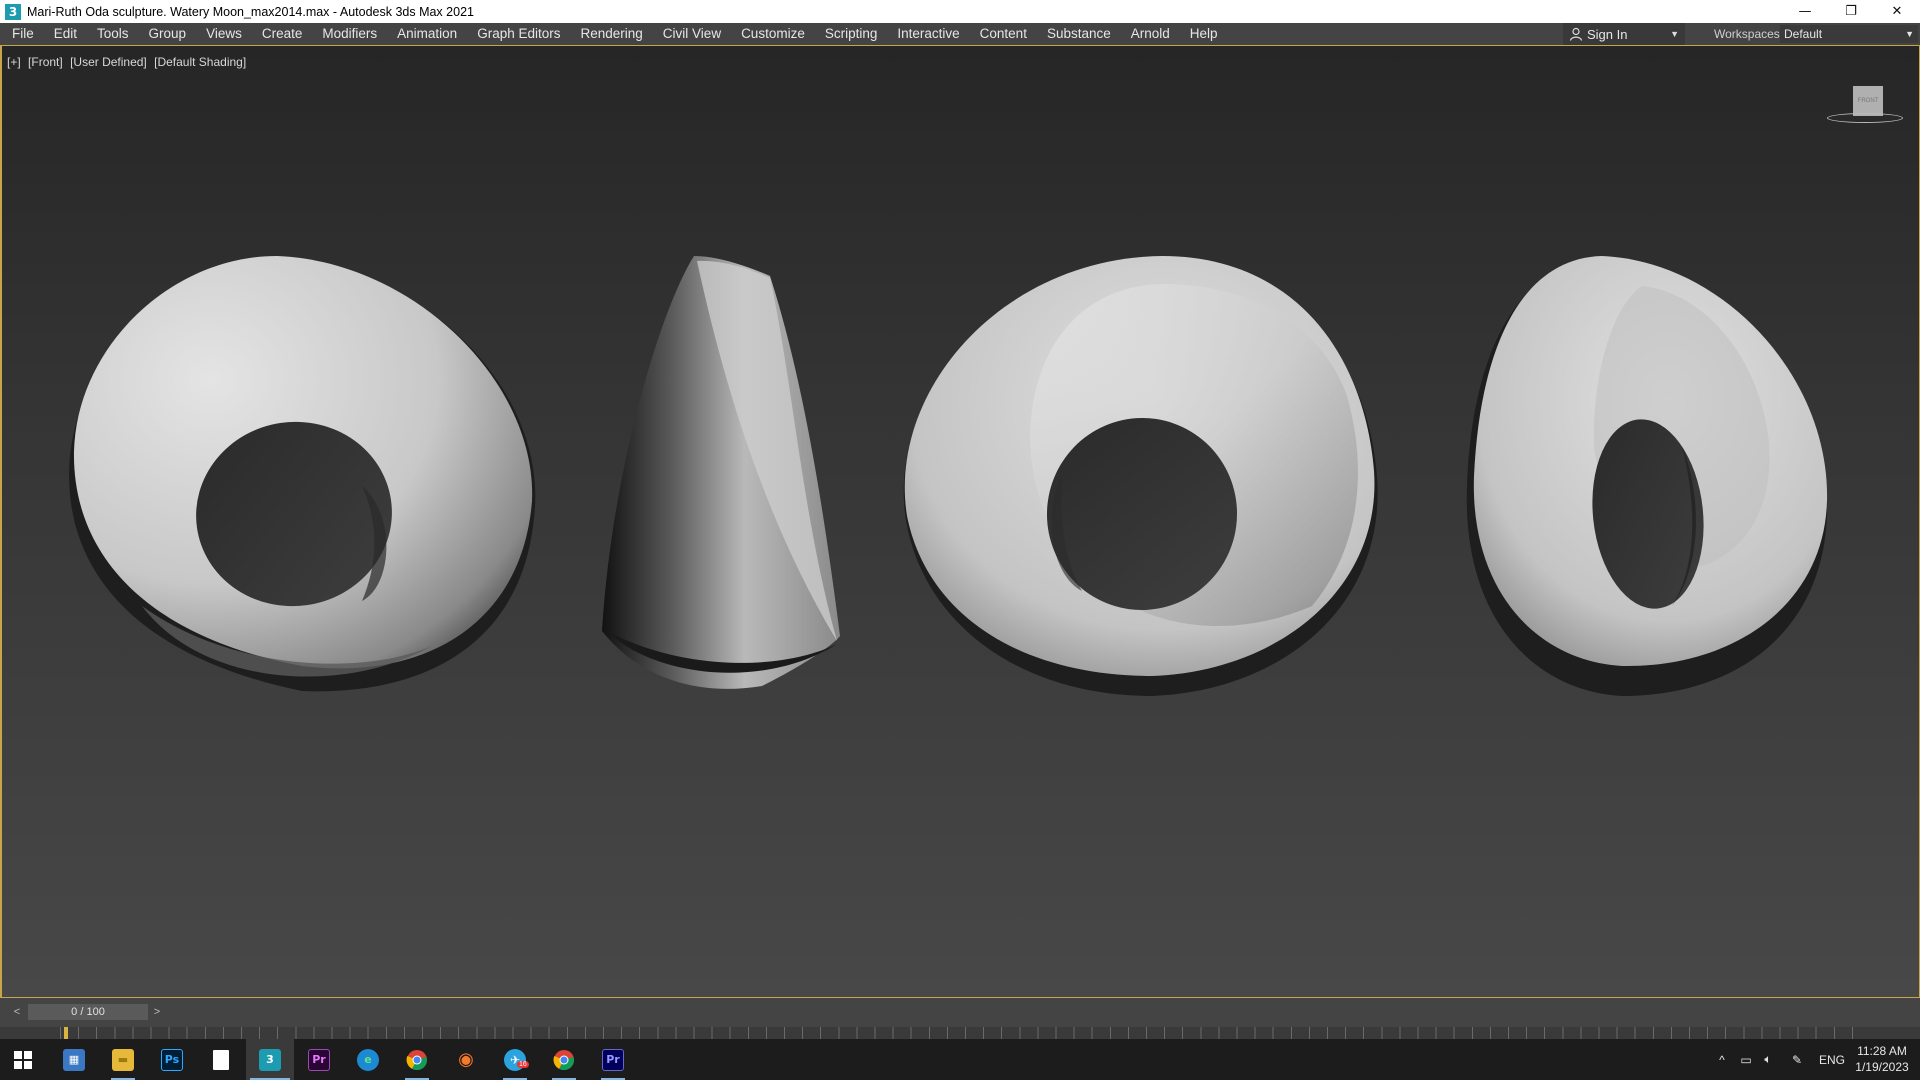  I want to click on user-icon, so click(1576, 34).